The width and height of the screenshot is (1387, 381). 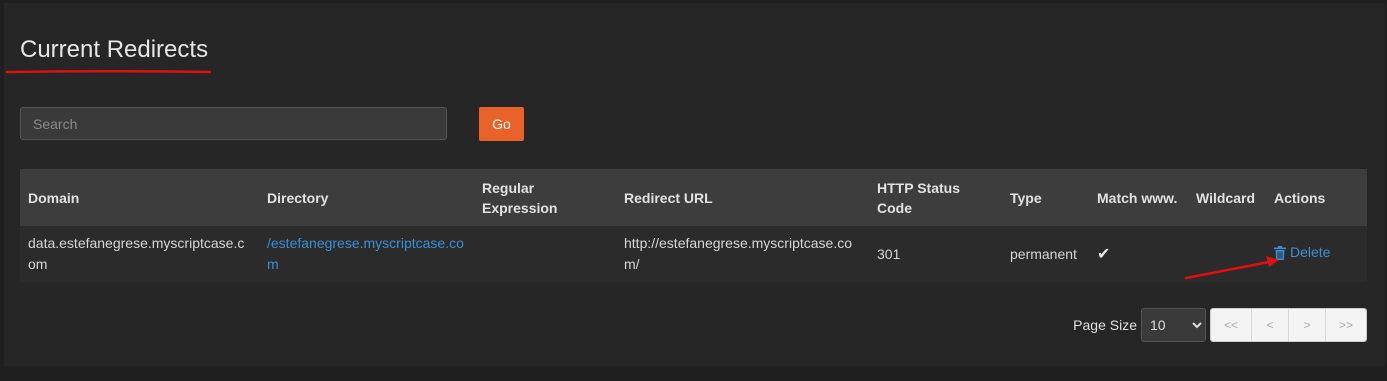 What do you see at coordinates (1346, 325) in the screenshot?
I see `last-page-button: >>` at bounding box center [1346, 325].